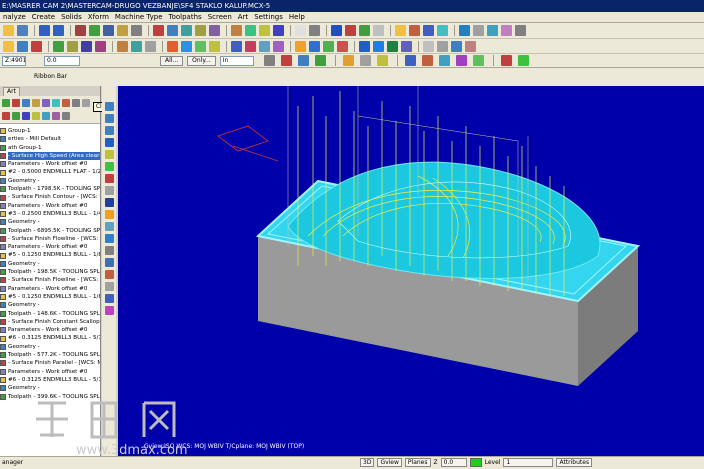  Describe the element at coordinates (523, 60) in the screenshot. I see `apply-icon` at that location.